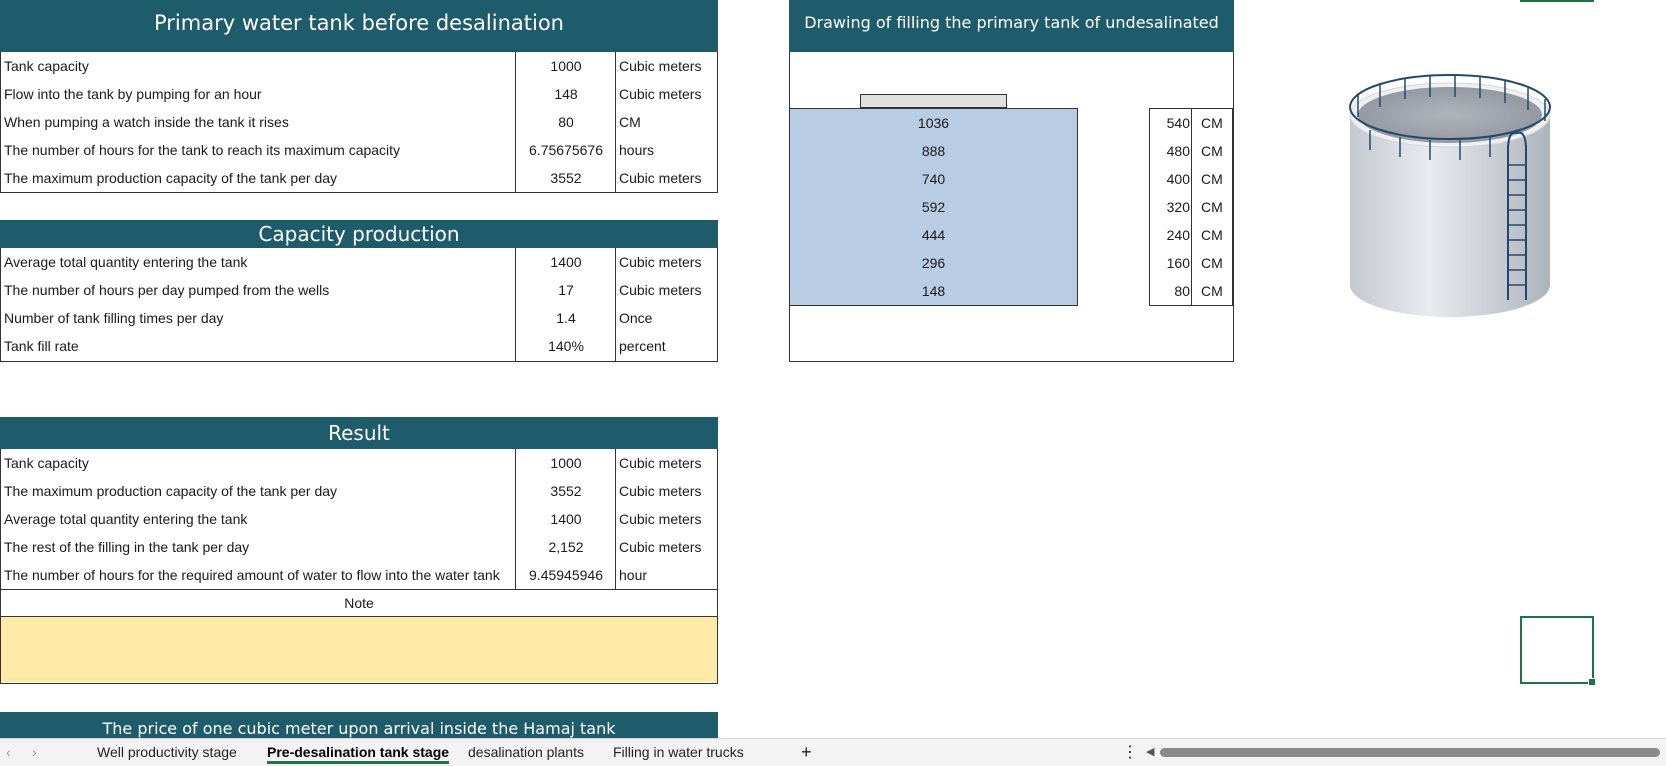  Describe the element at coordinates (359, 649) in the screenshot. I see `note-area` at that location.